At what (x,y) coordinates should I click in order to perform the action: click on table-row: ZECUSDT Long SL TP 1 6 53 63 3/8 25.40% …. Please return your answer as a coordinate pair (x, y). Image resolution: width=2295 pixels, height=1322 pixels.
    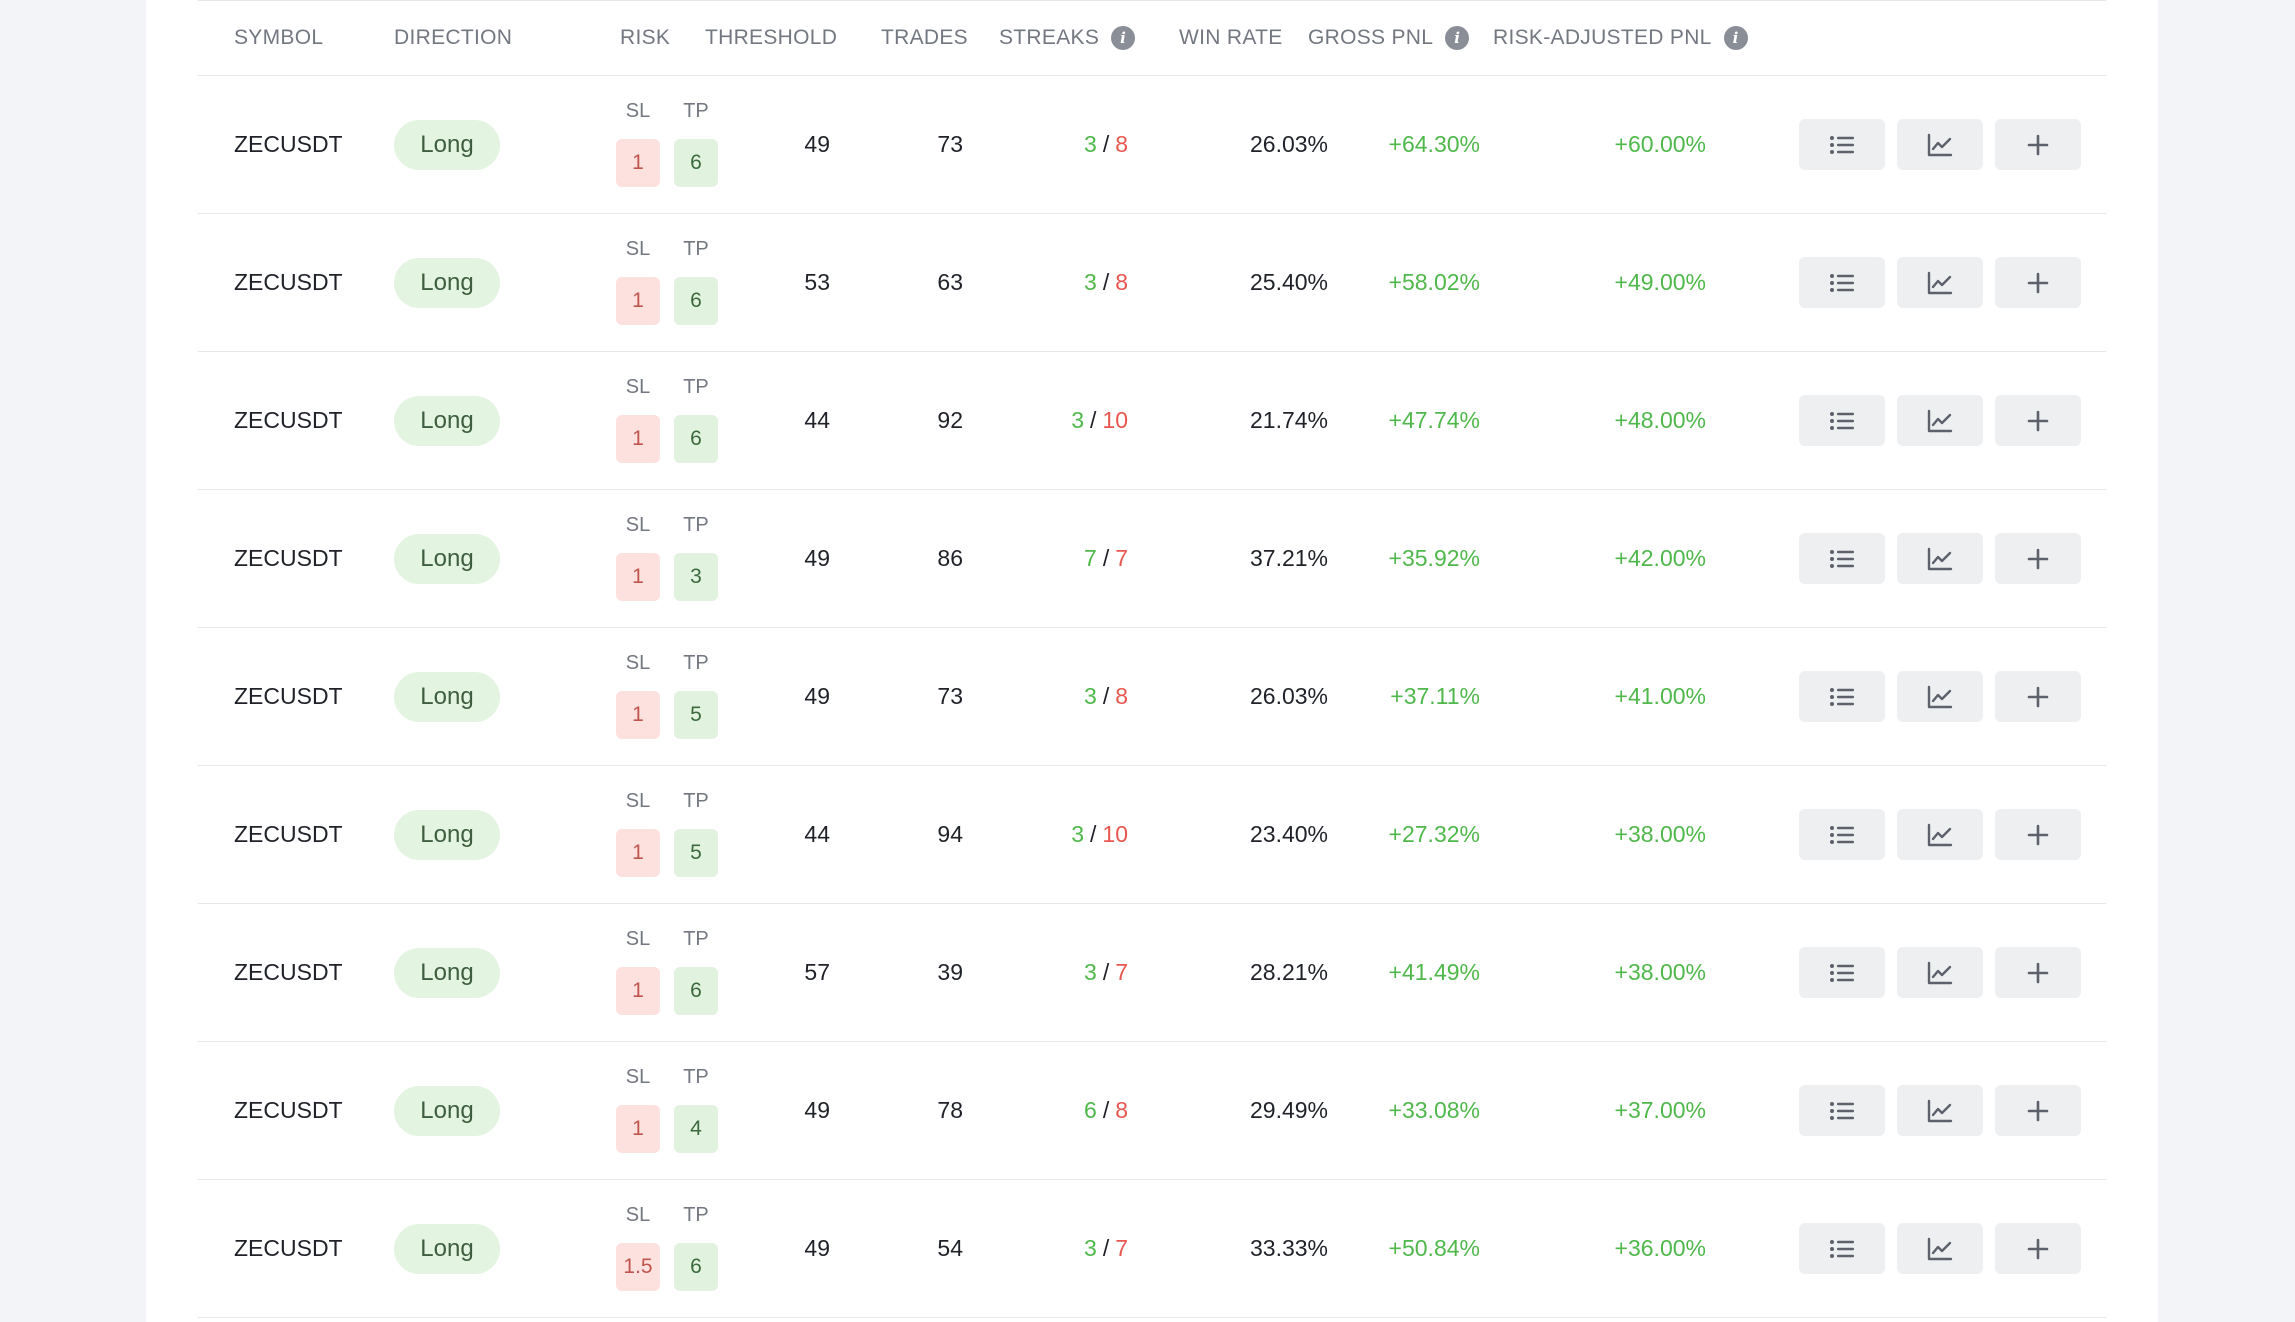
    Looking at the image, I should click on (1152, 283).